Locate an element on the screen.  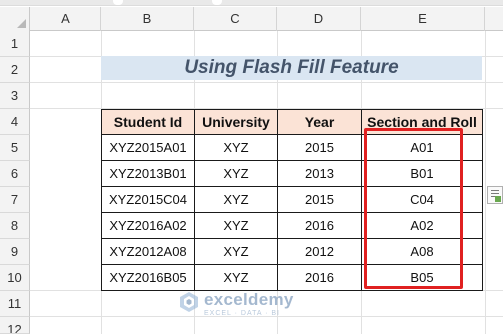
select-all-button is located at coordinates (15, 19).